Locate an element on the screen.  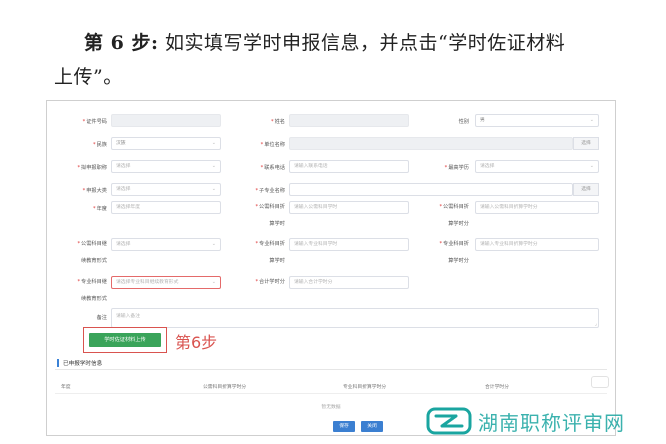
label-public-hours-2: 算学时 is located at coordinates (277, 224).